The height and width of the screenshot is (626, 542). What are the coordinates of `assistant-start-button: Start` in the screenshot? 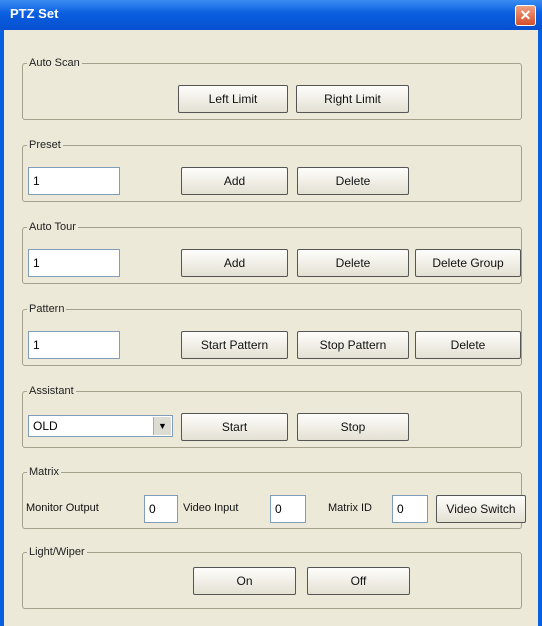 It's located at (234, 427).